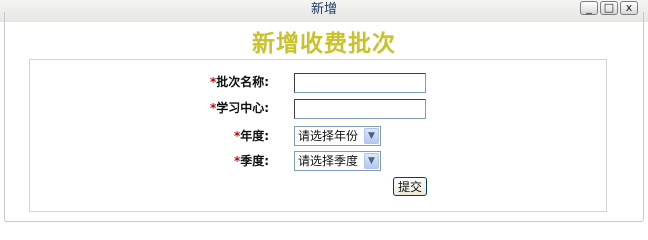 The height and width of the screenshot is (240, 648). I want to click on quarter-label: *季度:, so click(251, 160).